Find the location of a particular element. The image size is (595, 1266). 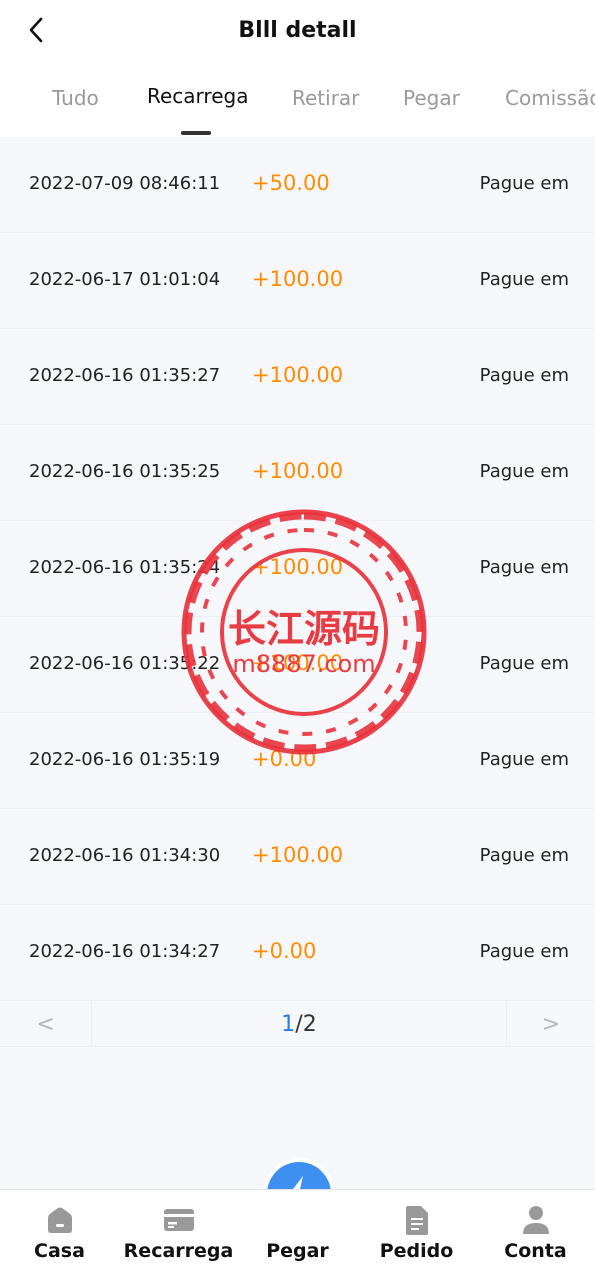

record-date: 2022-06-16 01:34:27 is located at coordinates (125, 951).